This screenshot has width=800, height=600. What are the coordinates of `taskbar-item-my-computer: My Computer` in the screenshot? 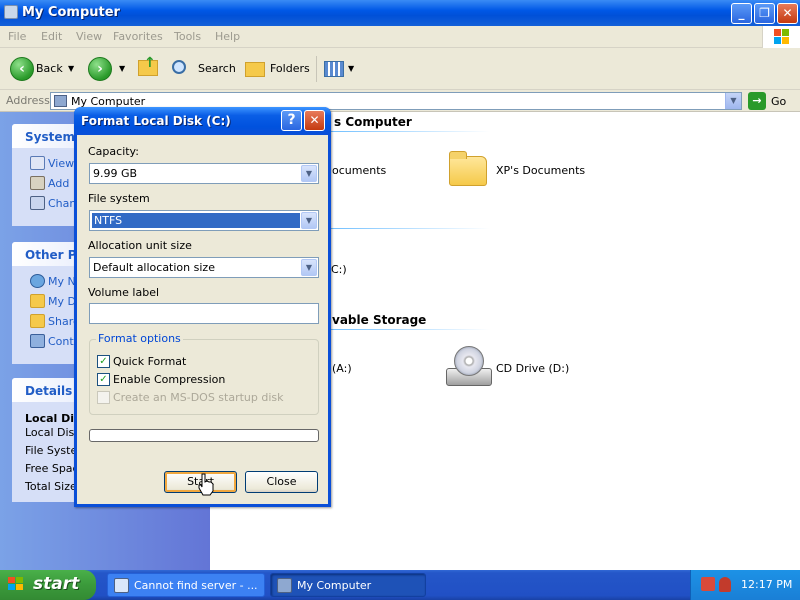 It's located at (348, 585).